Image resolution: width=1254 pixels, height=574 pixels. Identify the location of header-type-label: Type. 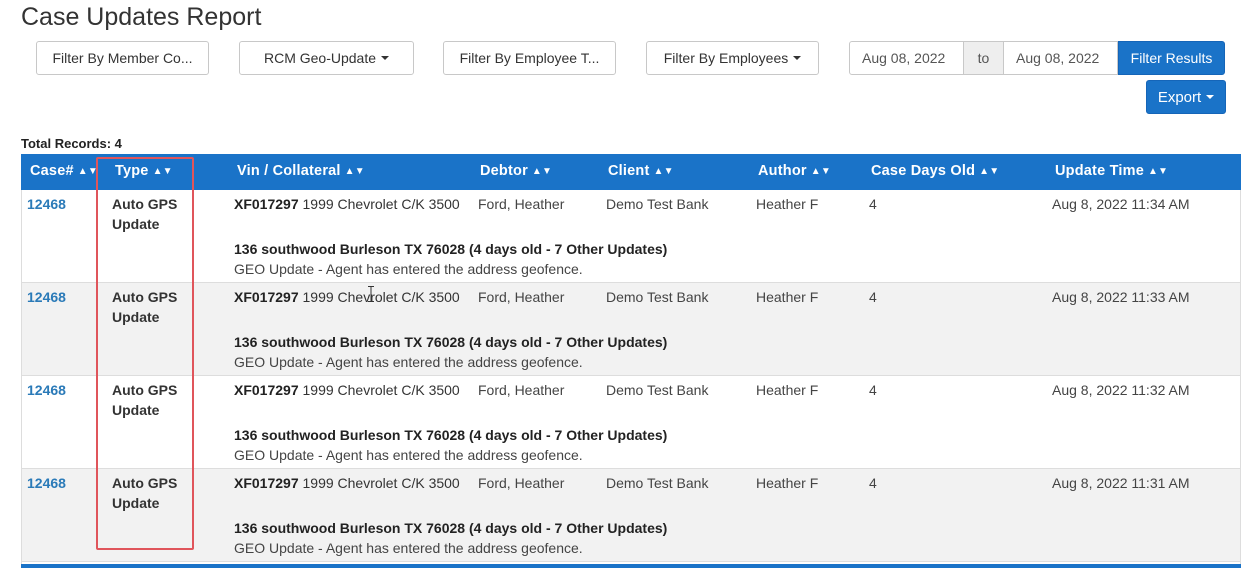
(132, 171).